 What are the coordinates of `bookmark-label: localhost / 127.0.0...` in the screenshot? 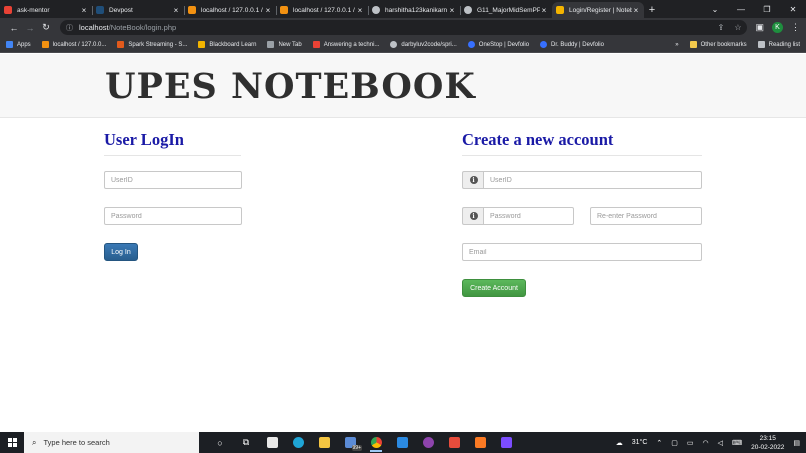 It's located at (79, 44).